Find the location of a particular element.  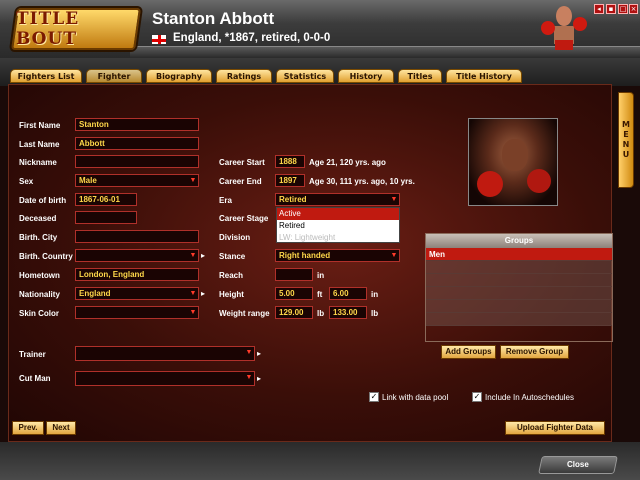

add-groups-button: Add Groups is located at coordinates (468, 352).